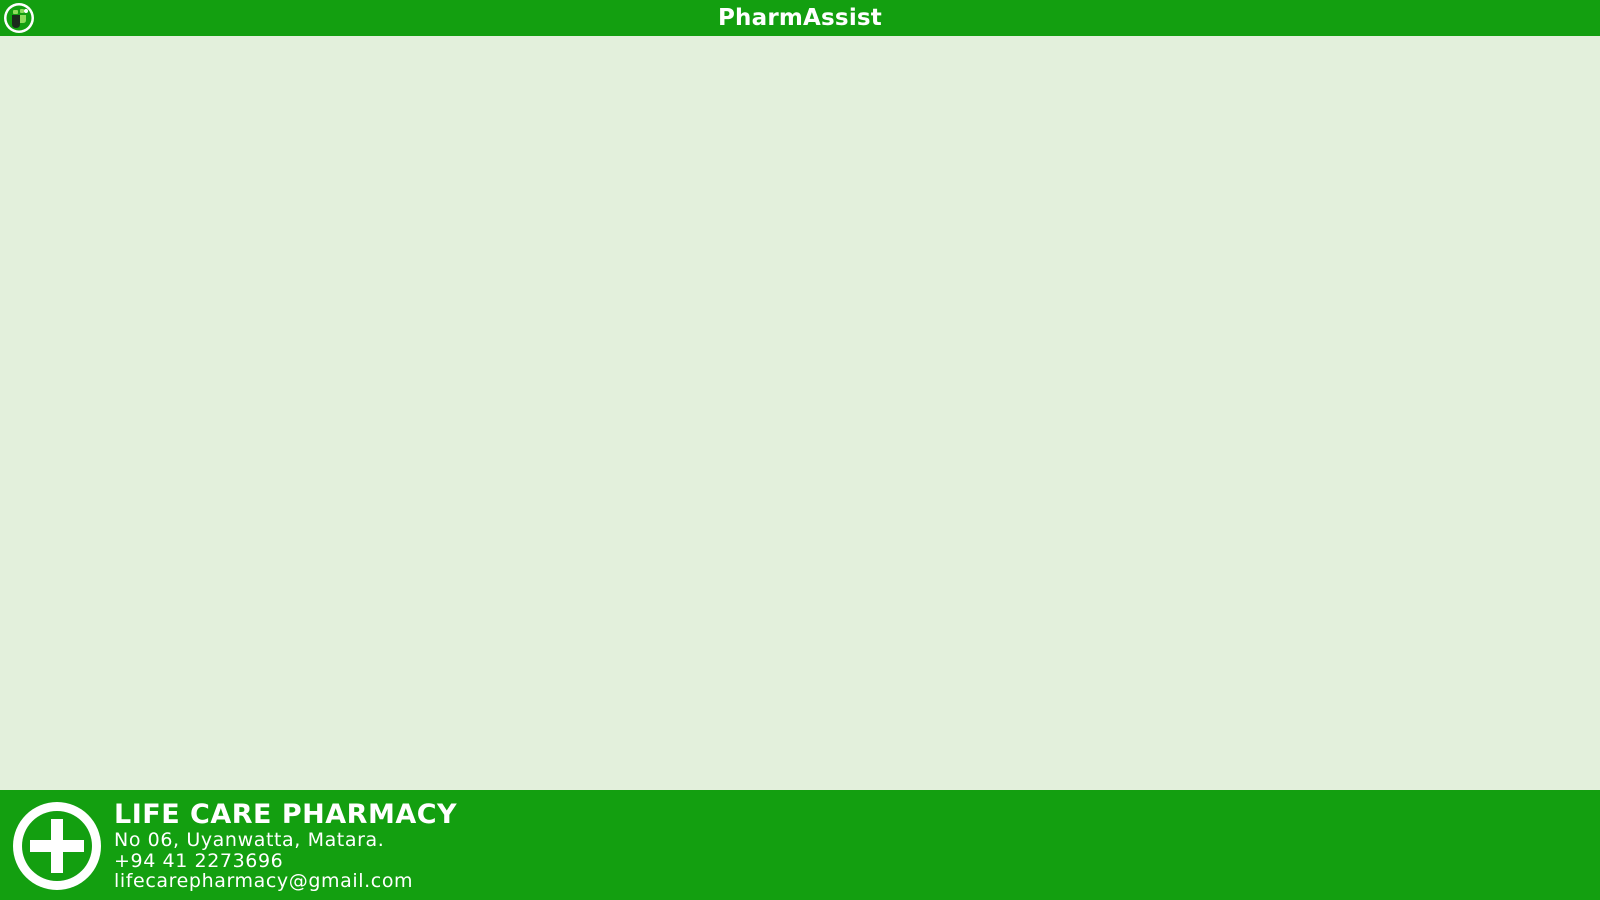 Image resolution: width=1600 pixels, height=900 pixels. What do you see at coordinates (286, 814) in the screenshot?
I see `pharmacy-name: LIFE CARE PHARMACY` at bounding box center [286, 814].